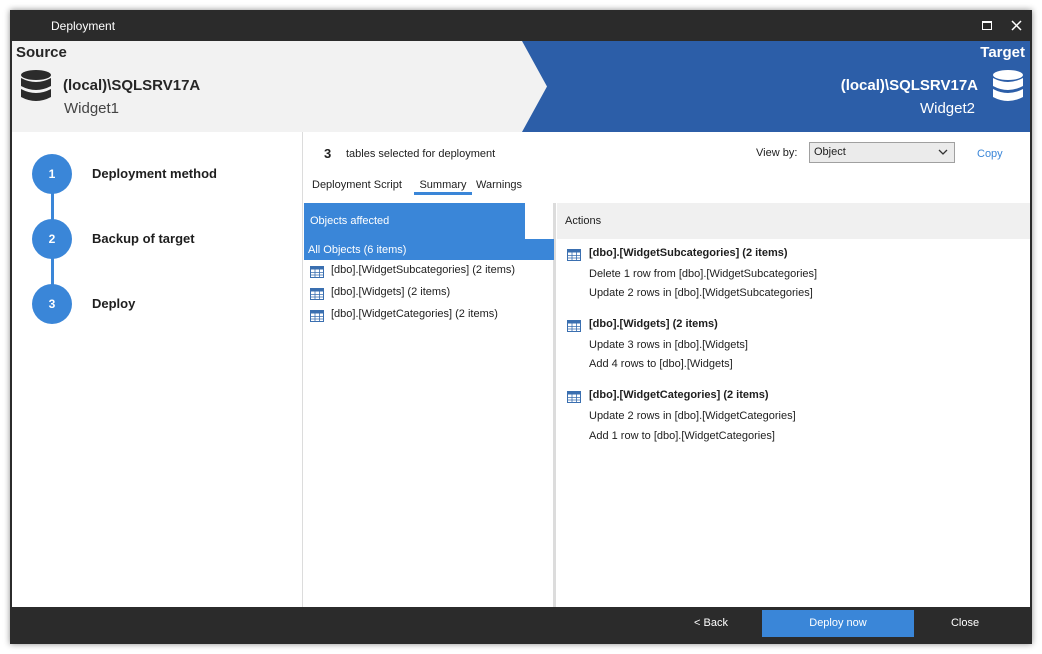 This screenshot has height=654, width=1042. What do you see at coordinates (943, 152) in the screenshot?
I see `chevron-down-icon` at bounding box center [943, 152].